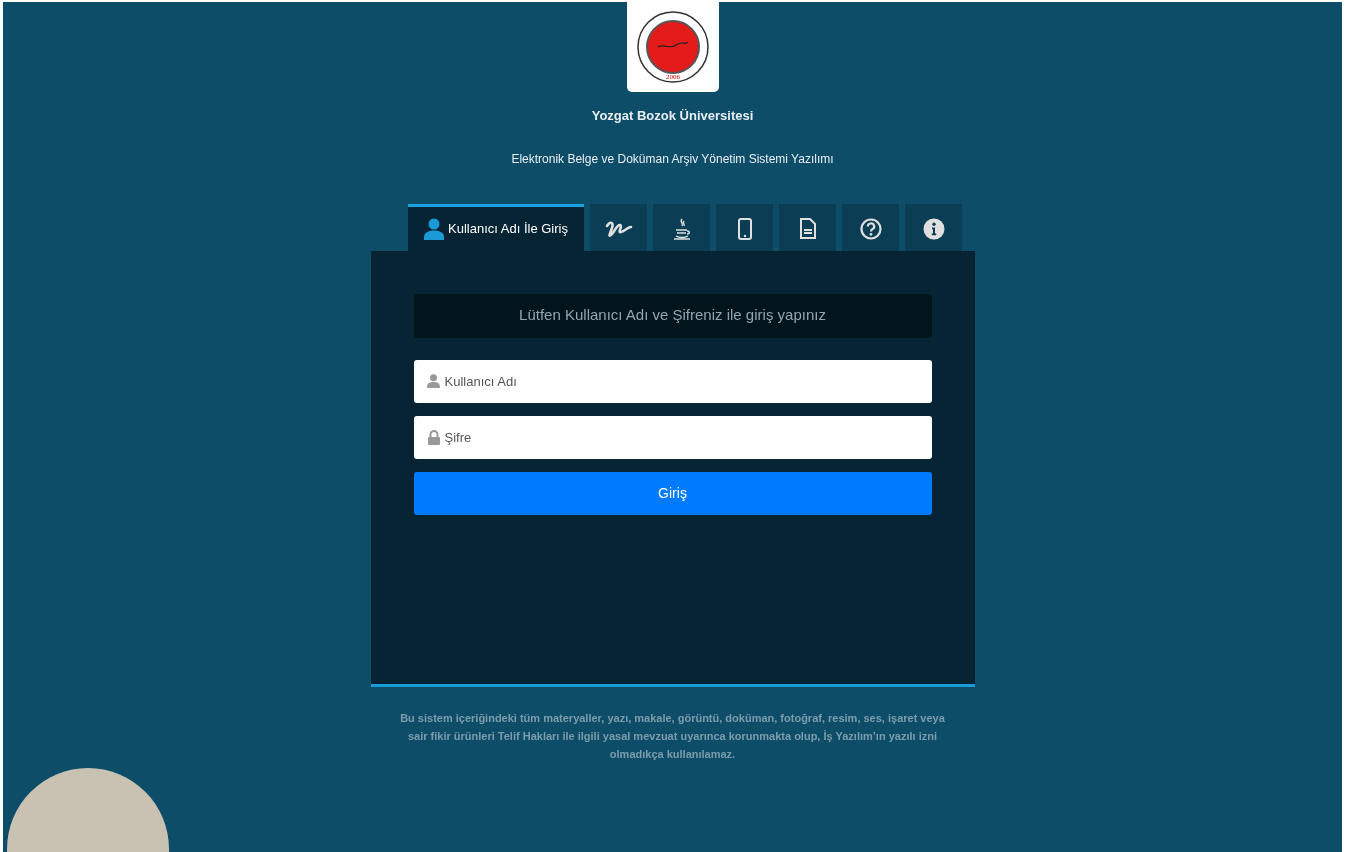 The height and width of the screenshot is (852, 1347). What do you see at coordinates (496, 227) in the screenshot?
I see `tab: Kullanıcı Adı İle Giriş` at bounding box center [496, 227].